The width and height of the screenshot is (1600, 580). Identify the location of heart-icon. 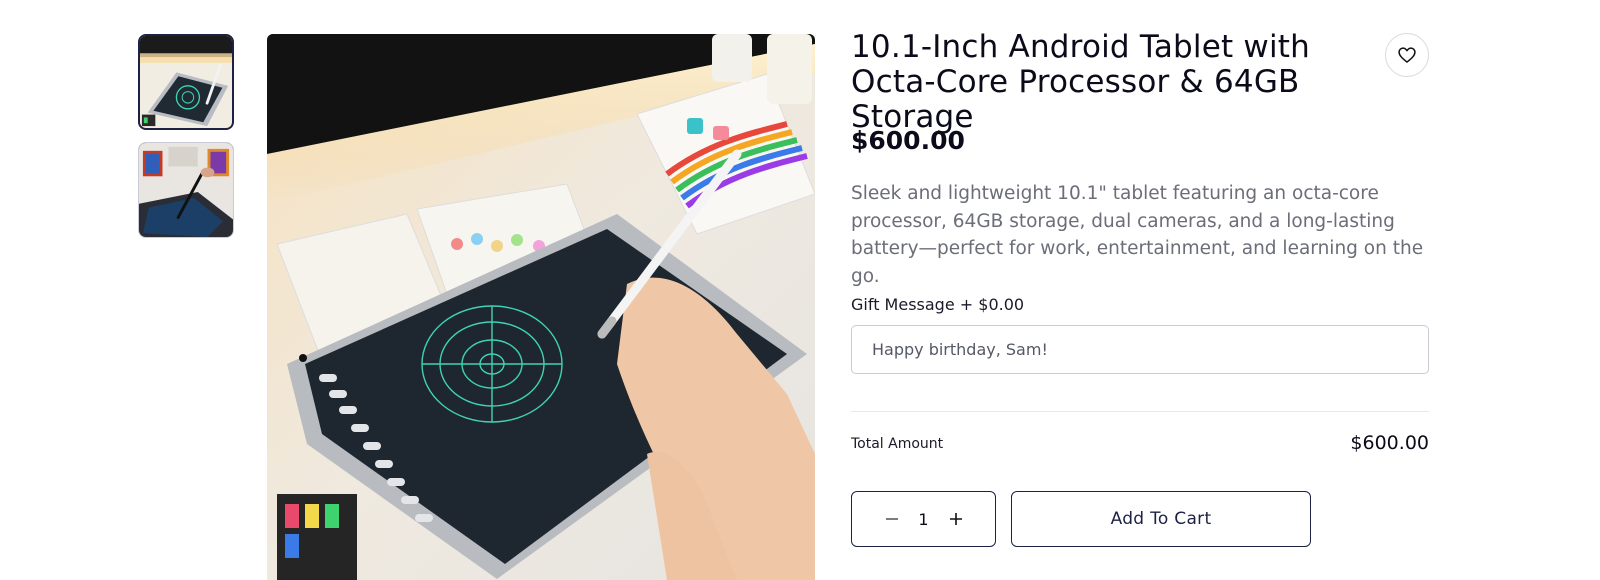
(1407, 55).